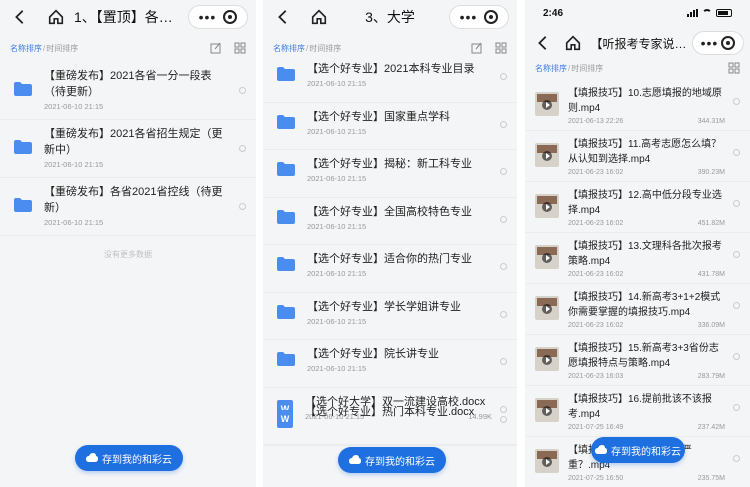 This screenshot has width=750, height=487. I want to click on battery-icon, so click(724, 13).